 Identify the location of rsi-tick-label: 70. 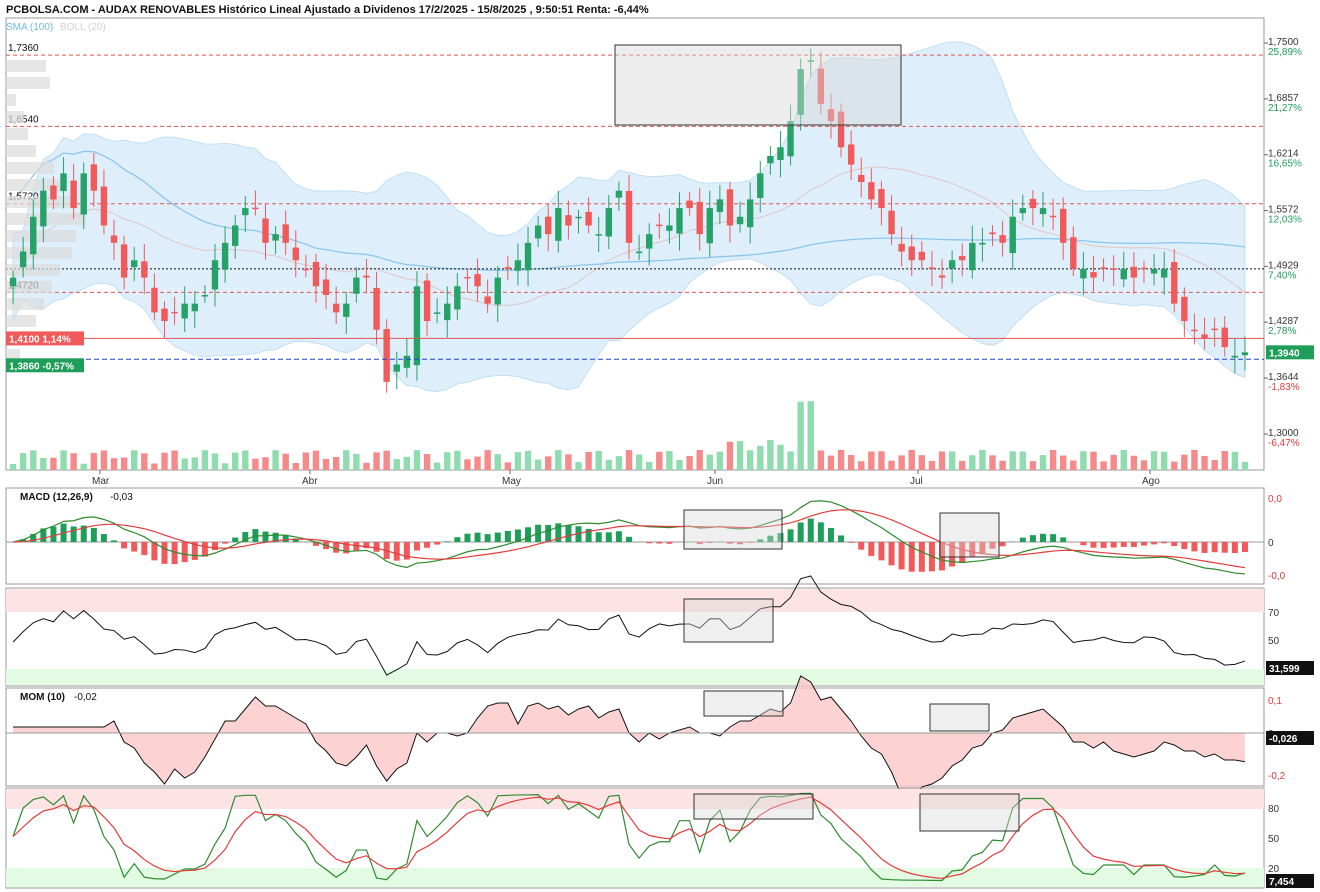
(1274, 613).